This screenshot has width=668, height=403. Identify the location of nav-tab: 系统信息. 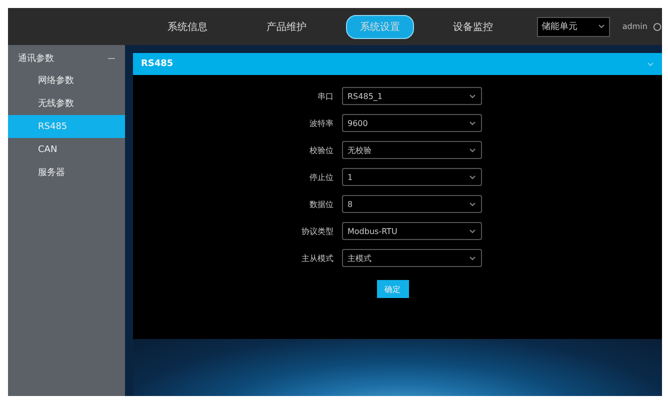
(188, 26).